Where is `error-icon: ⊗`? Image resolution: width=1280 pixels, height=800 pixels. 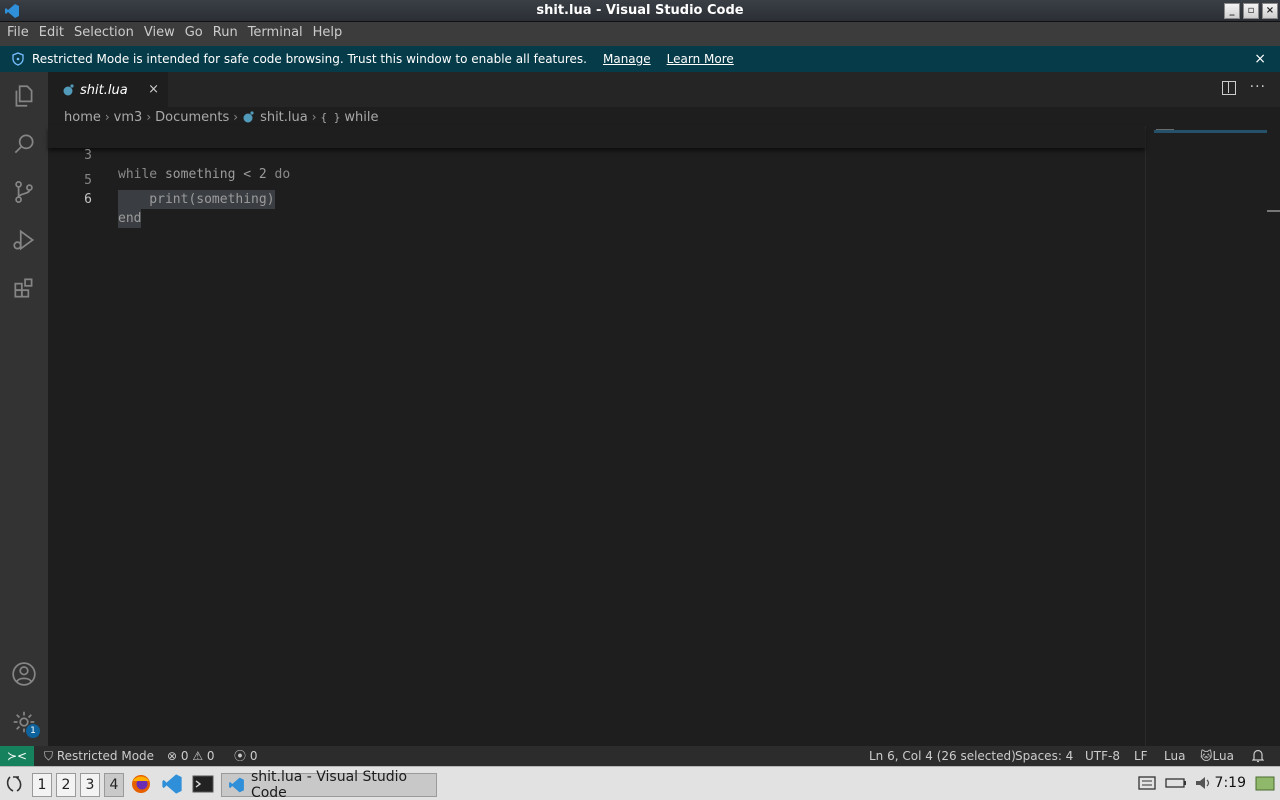 error-icon: ⊗ is located at coordinates (174, 756).